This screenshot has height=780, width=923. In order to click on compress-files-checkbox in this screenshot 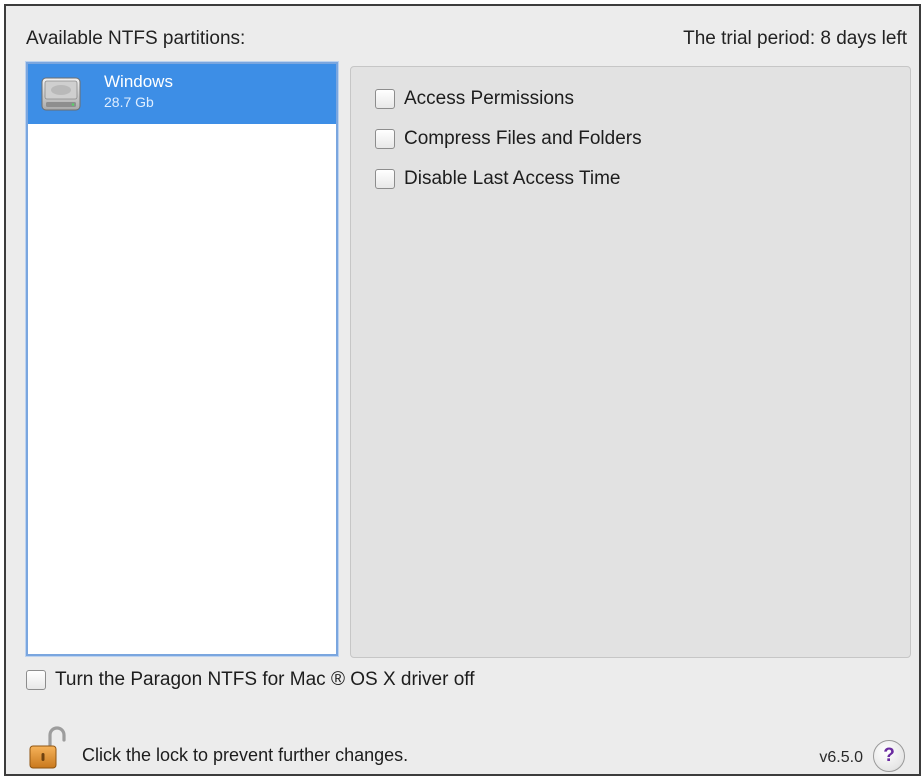, I will do `click(385, 139)`.